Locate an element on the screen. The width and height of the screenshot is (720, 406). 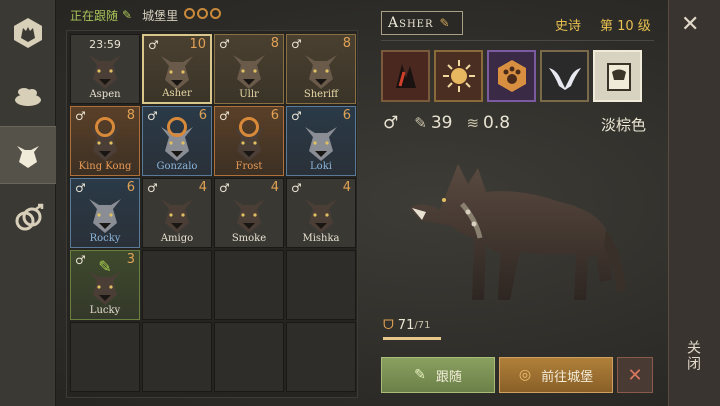
skill-paw is located at coordinates (511, 76).